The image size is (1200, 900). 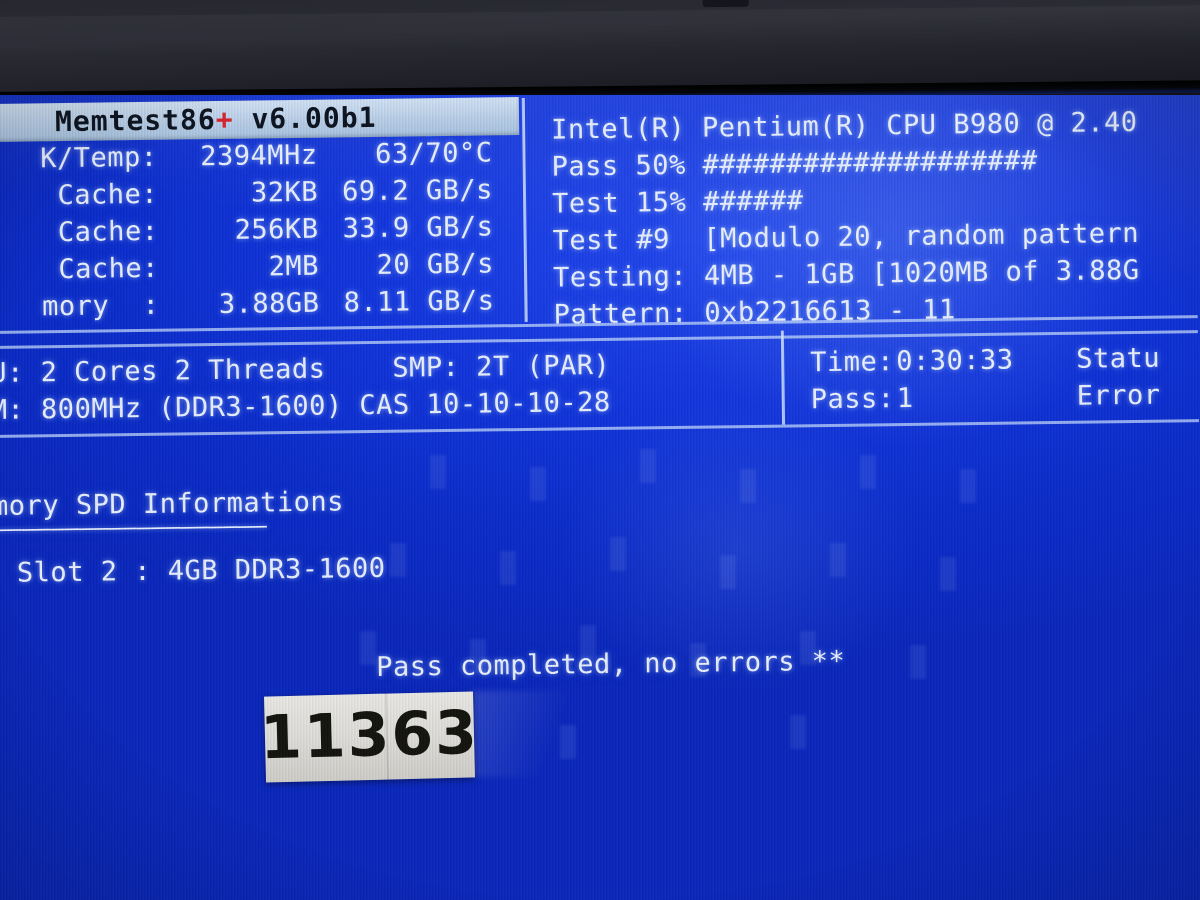 What do you see at coordinates (224, 119) in the screenshot?
I see `app-title-plus: +` at bounding box center [224, 119].